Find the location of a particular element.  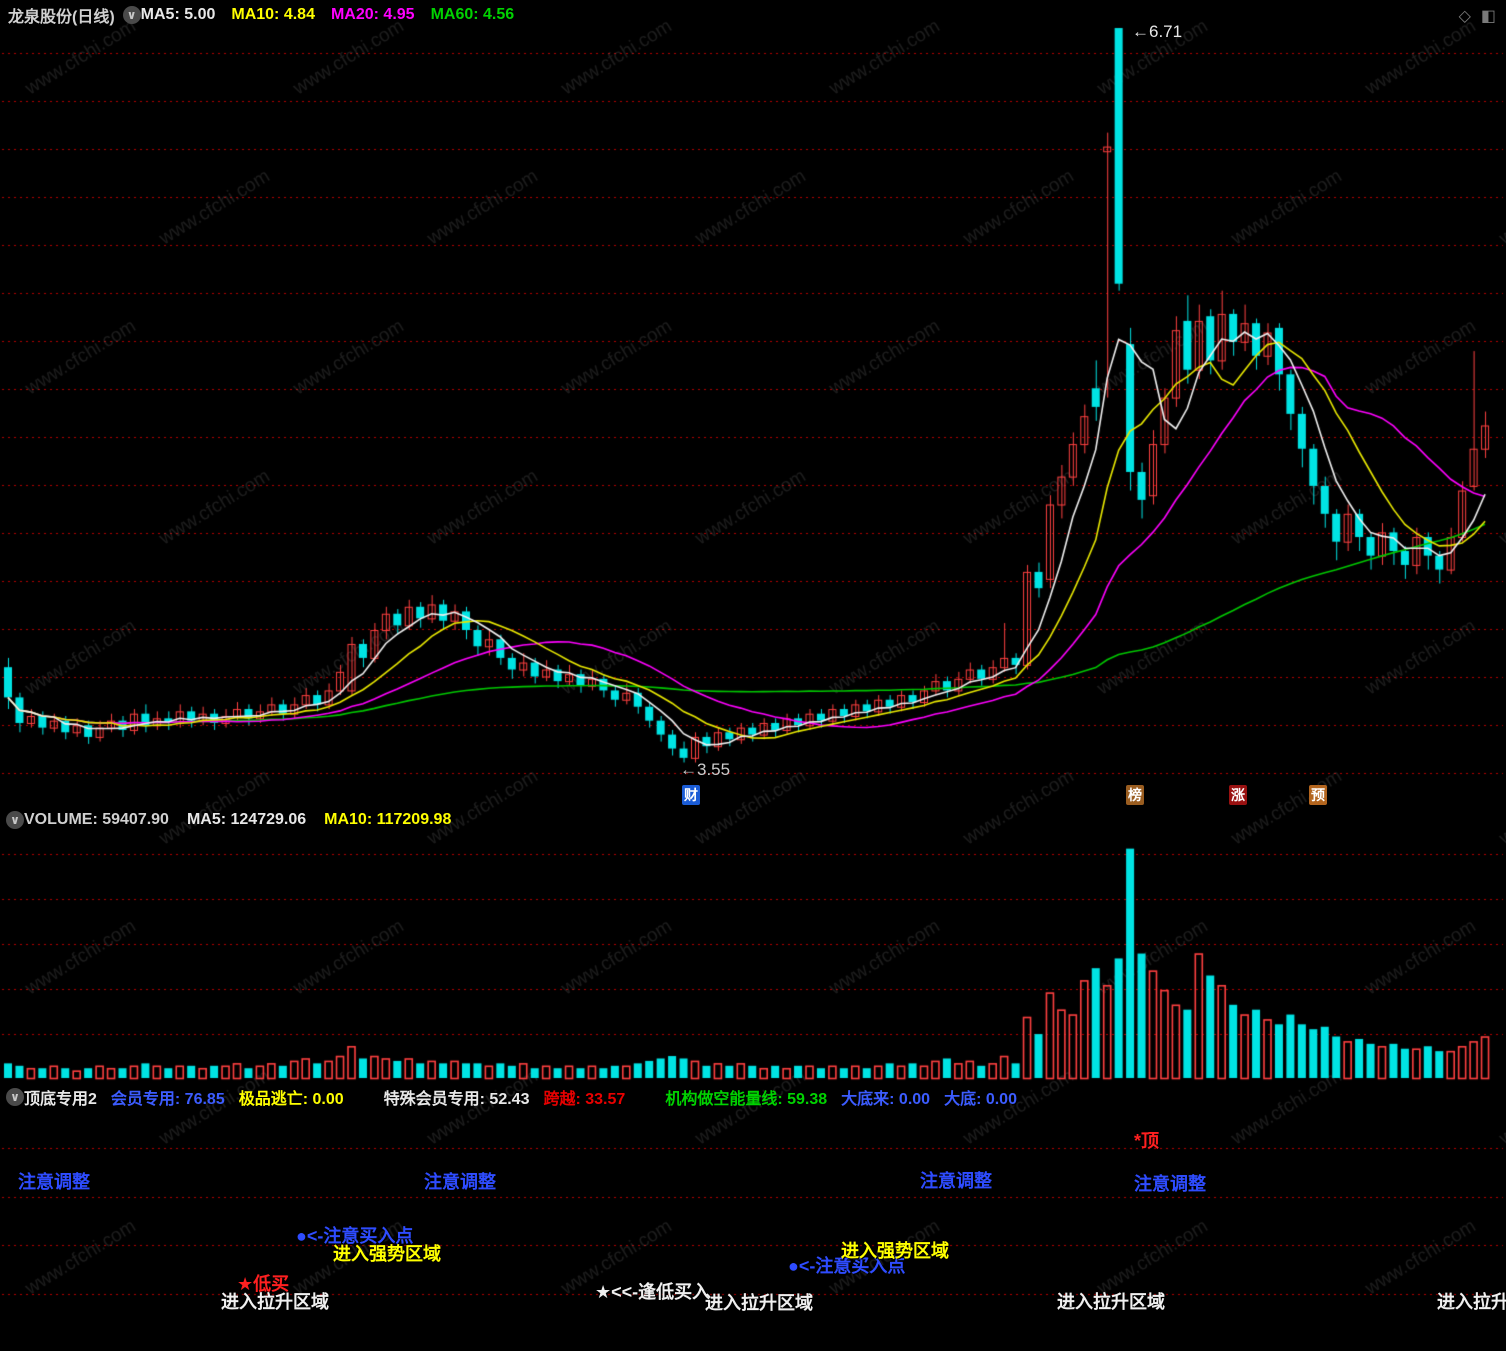

event-marker: 预 is located at coordinates (1318, 795).